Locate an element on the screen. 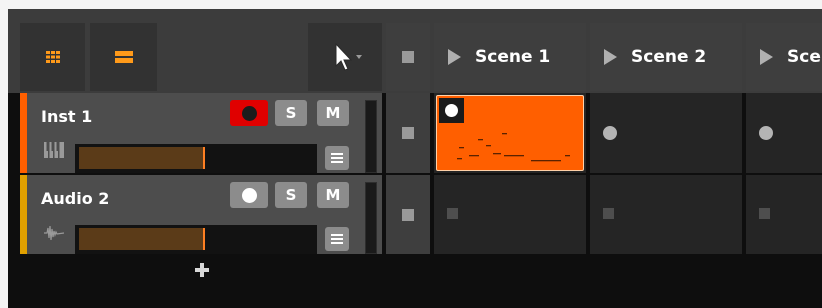 The height and width of the screenshot is (308, 822). clip-slot-audio2-scene3 is located at coordinates (784, 214).